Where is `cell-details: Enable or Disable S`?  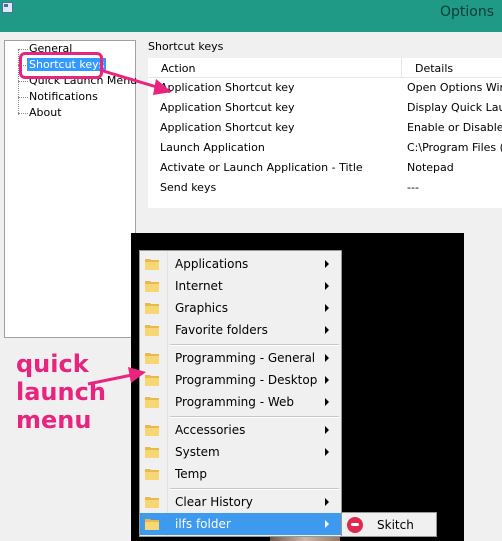
cell-details: Enable or Disable S is located at coordinates (454, 127).